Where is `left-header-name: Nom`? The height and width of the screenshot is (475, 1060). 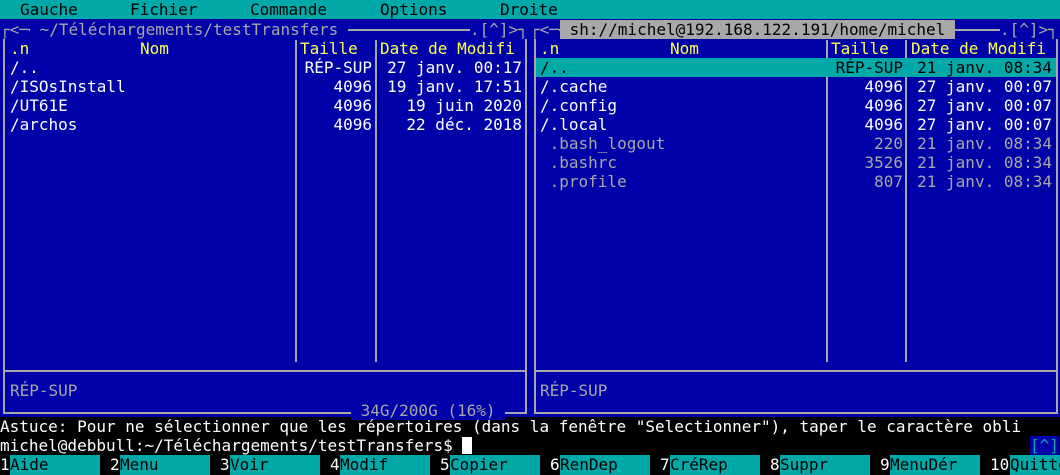
left-header-name: Nom is located at coordinates (154, 48).